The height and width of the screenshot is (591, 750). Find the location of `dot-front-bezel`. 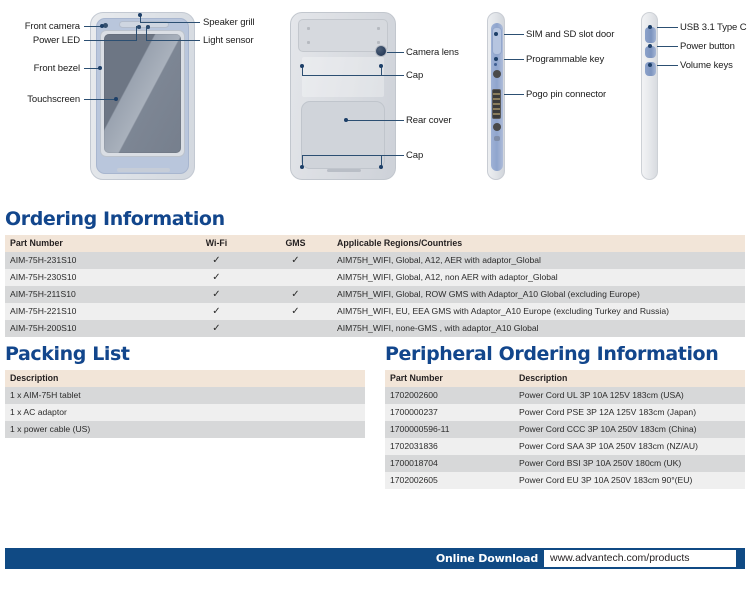

dot-front-bezel is located at coordinates (100, 68).